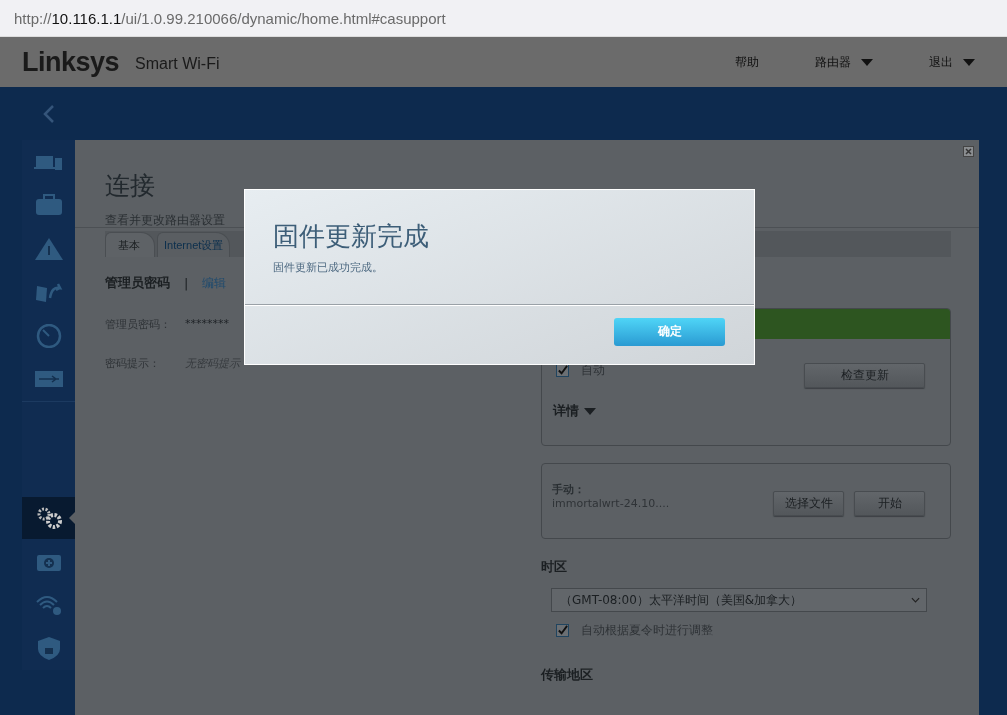  Describe the element at coordinates (915, 600) in the screenshot. I see `chevron-down-icon` at that location.